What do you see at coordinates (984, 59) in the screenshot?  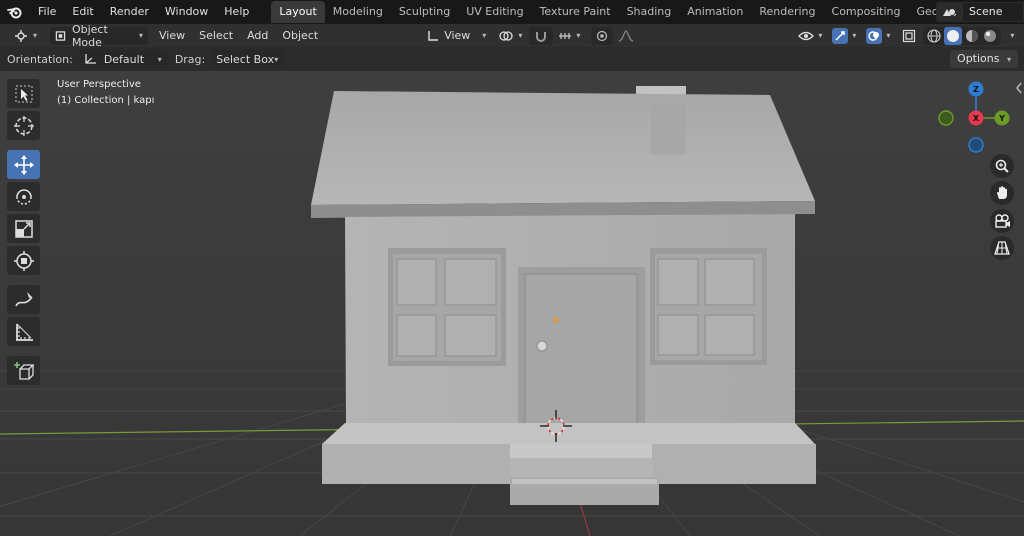 I see `options-button: Options ▾` at bounding box center [984, 59].